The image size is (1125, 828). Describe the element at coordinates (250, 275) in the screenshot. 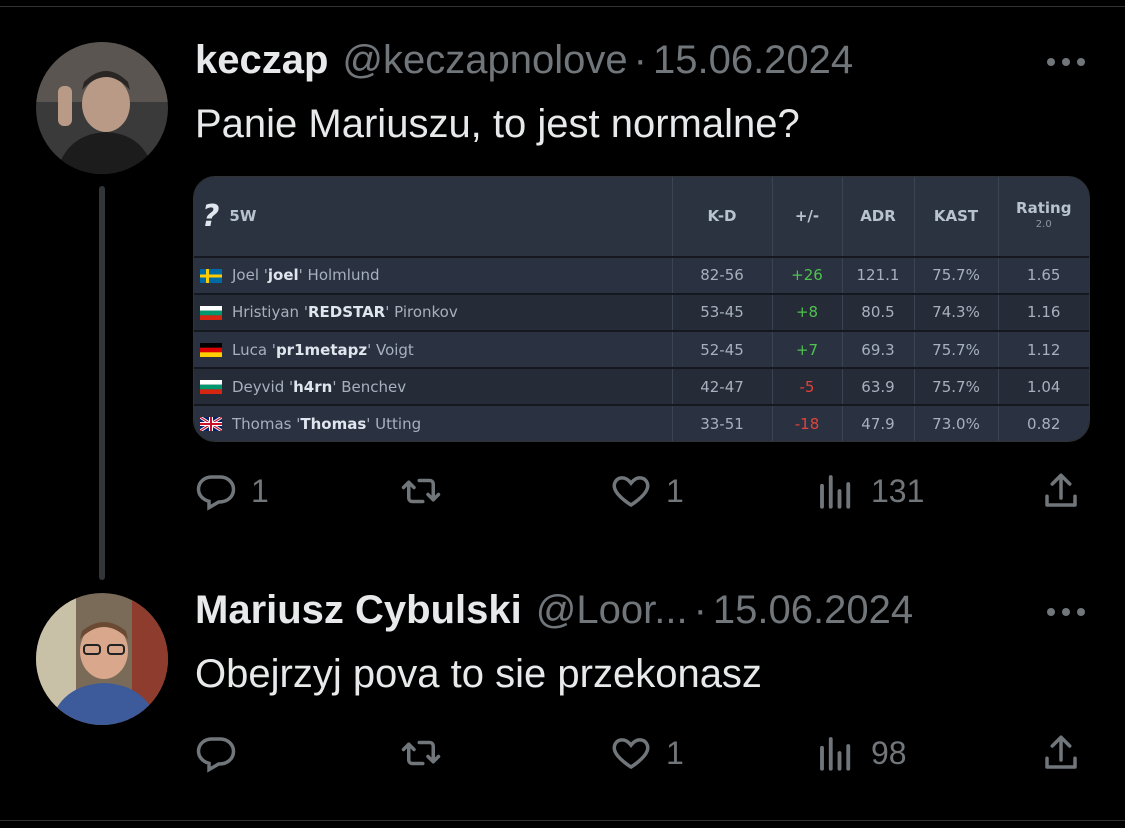

I see `player-first-name: Joel '` at that location.